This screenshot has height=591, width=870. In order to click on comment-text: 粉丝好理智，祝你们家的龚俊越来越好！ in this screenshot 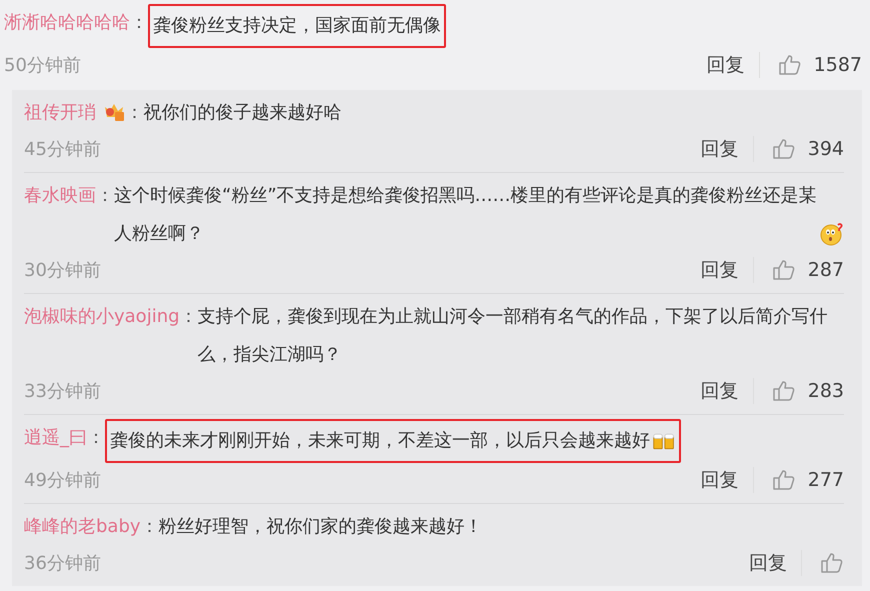, I will do `click(320, 527)`.